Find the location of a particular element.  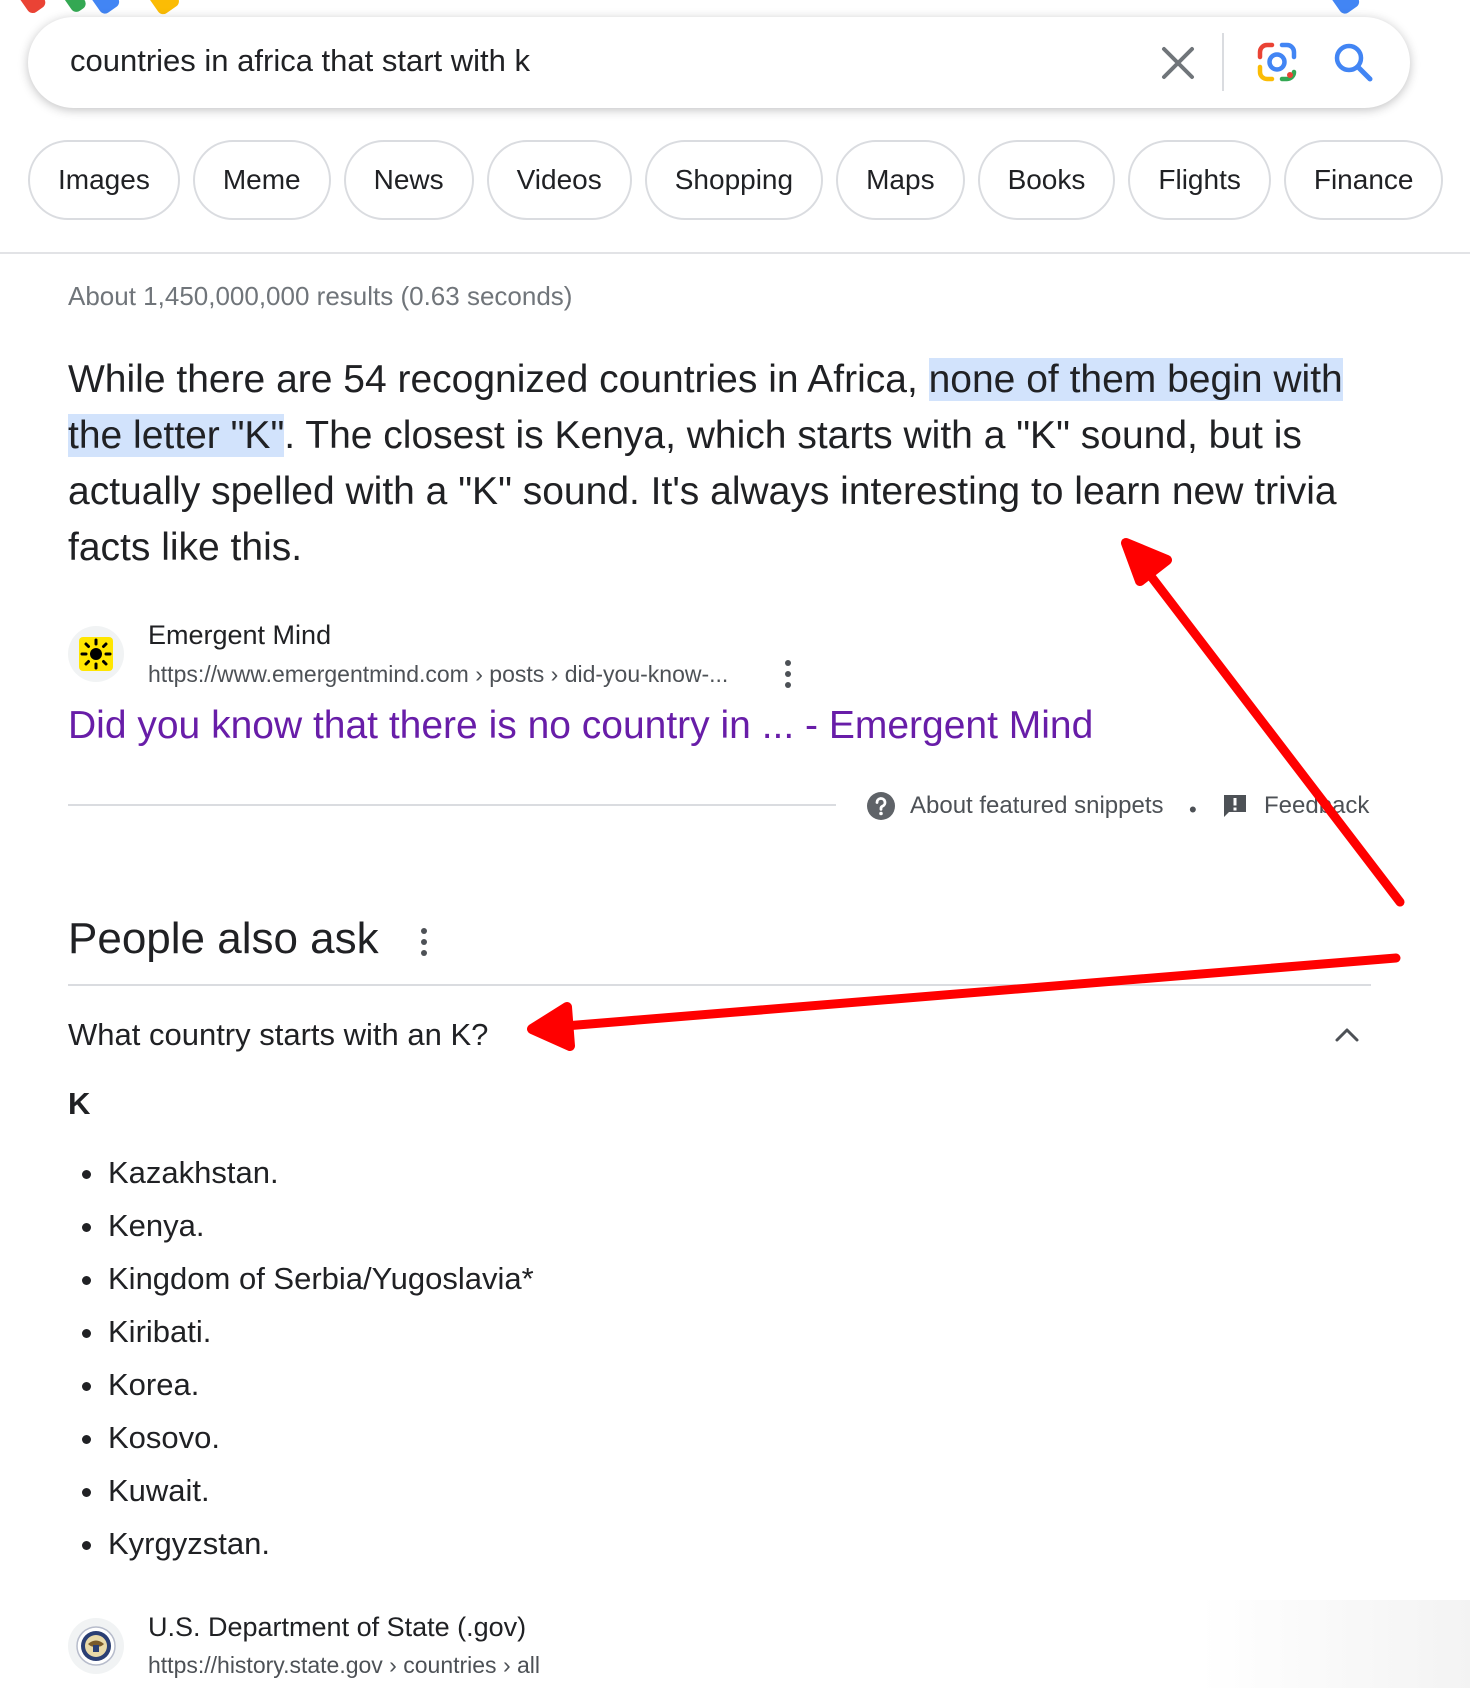

source-name: Emergent Mind is located at coordinates (239, 635).